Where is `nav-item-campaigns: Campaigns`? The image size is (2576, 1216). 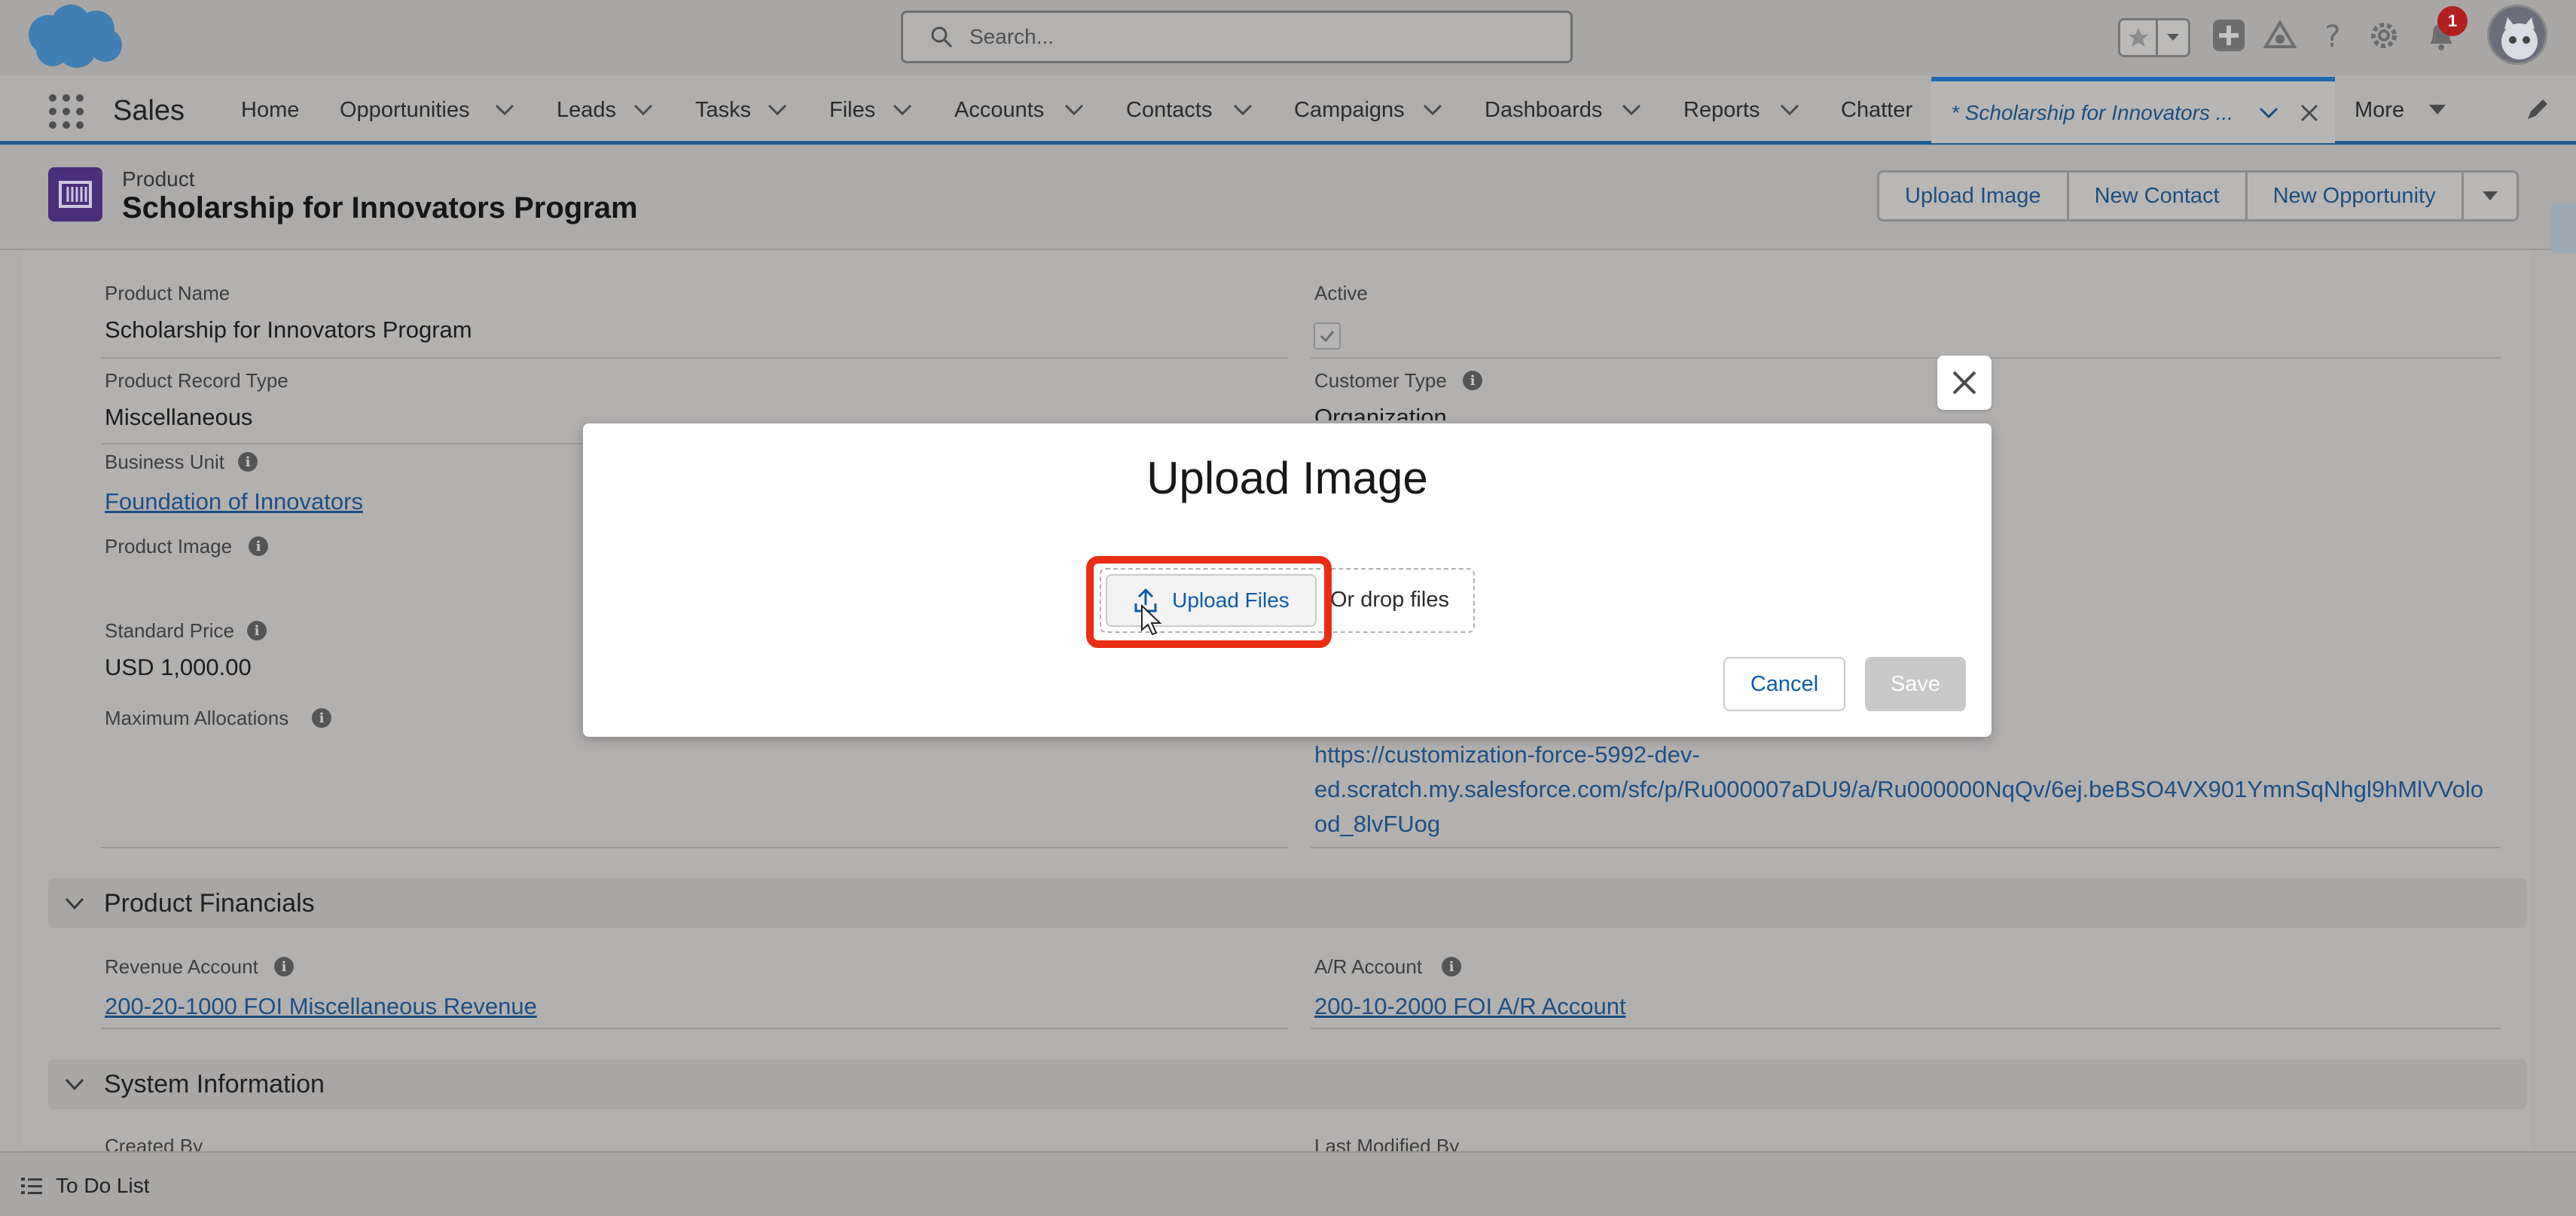 nav-item-campaigns: Campaigns is located at coordinates (1350, 110).